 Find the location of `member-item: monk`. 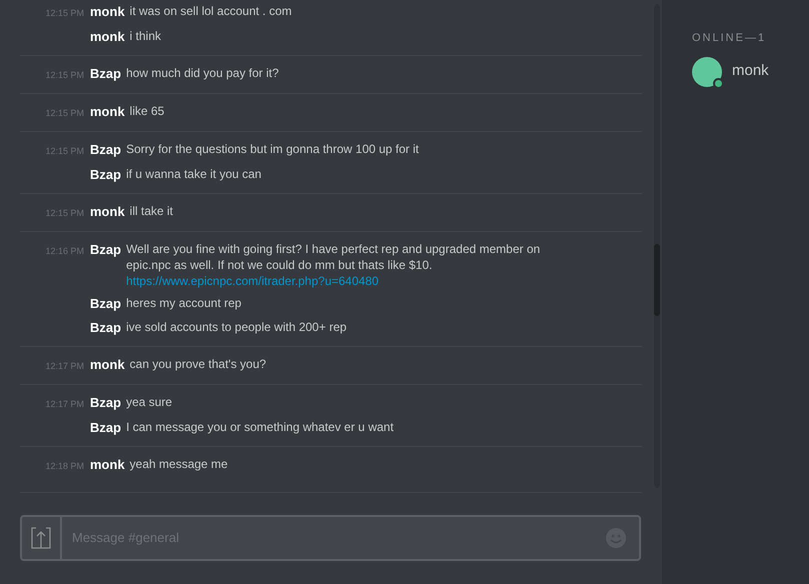

member-item: monk is located at coordinates (750, 71).